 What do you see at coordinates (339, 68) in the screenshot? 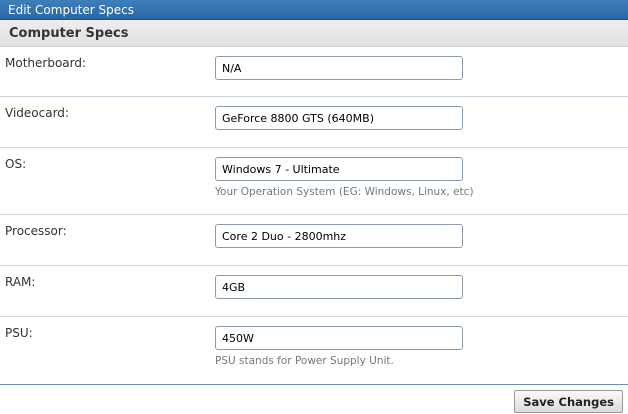
I see `motherboard-input` at bounding box center [339, 68].